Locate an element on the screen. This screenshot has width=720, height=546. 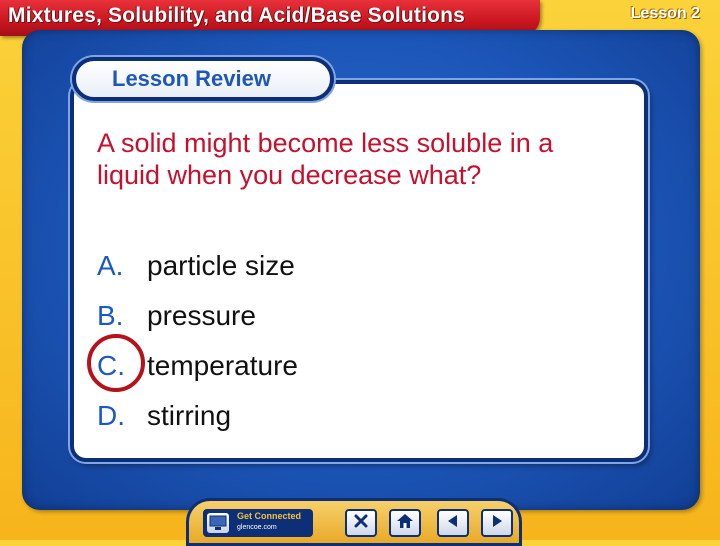
navigation-bar: Get Connected glencoe.com is located at coordinates (354, 522).